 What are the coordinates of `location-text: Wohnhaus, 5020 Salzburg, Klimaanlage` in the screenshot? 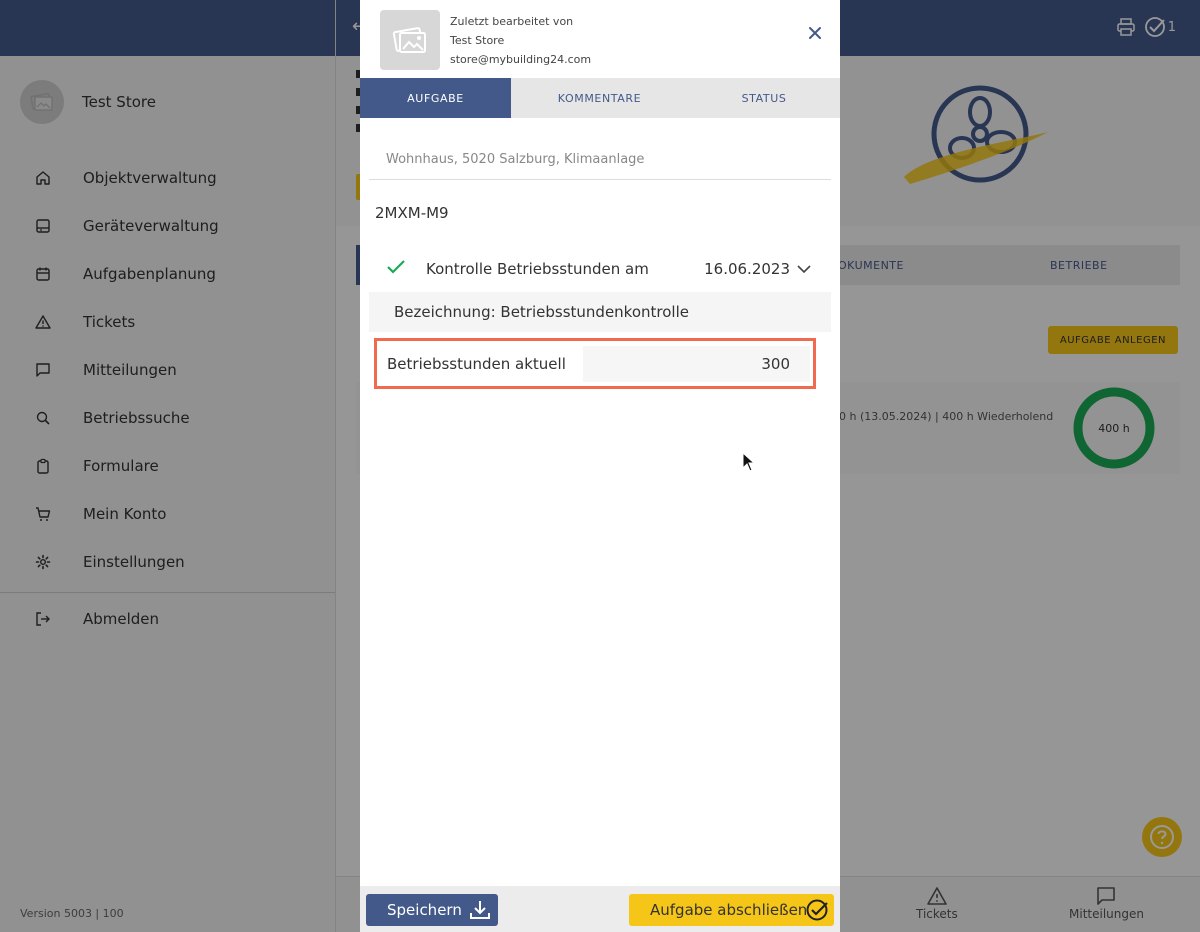 It's located at (600, 161).